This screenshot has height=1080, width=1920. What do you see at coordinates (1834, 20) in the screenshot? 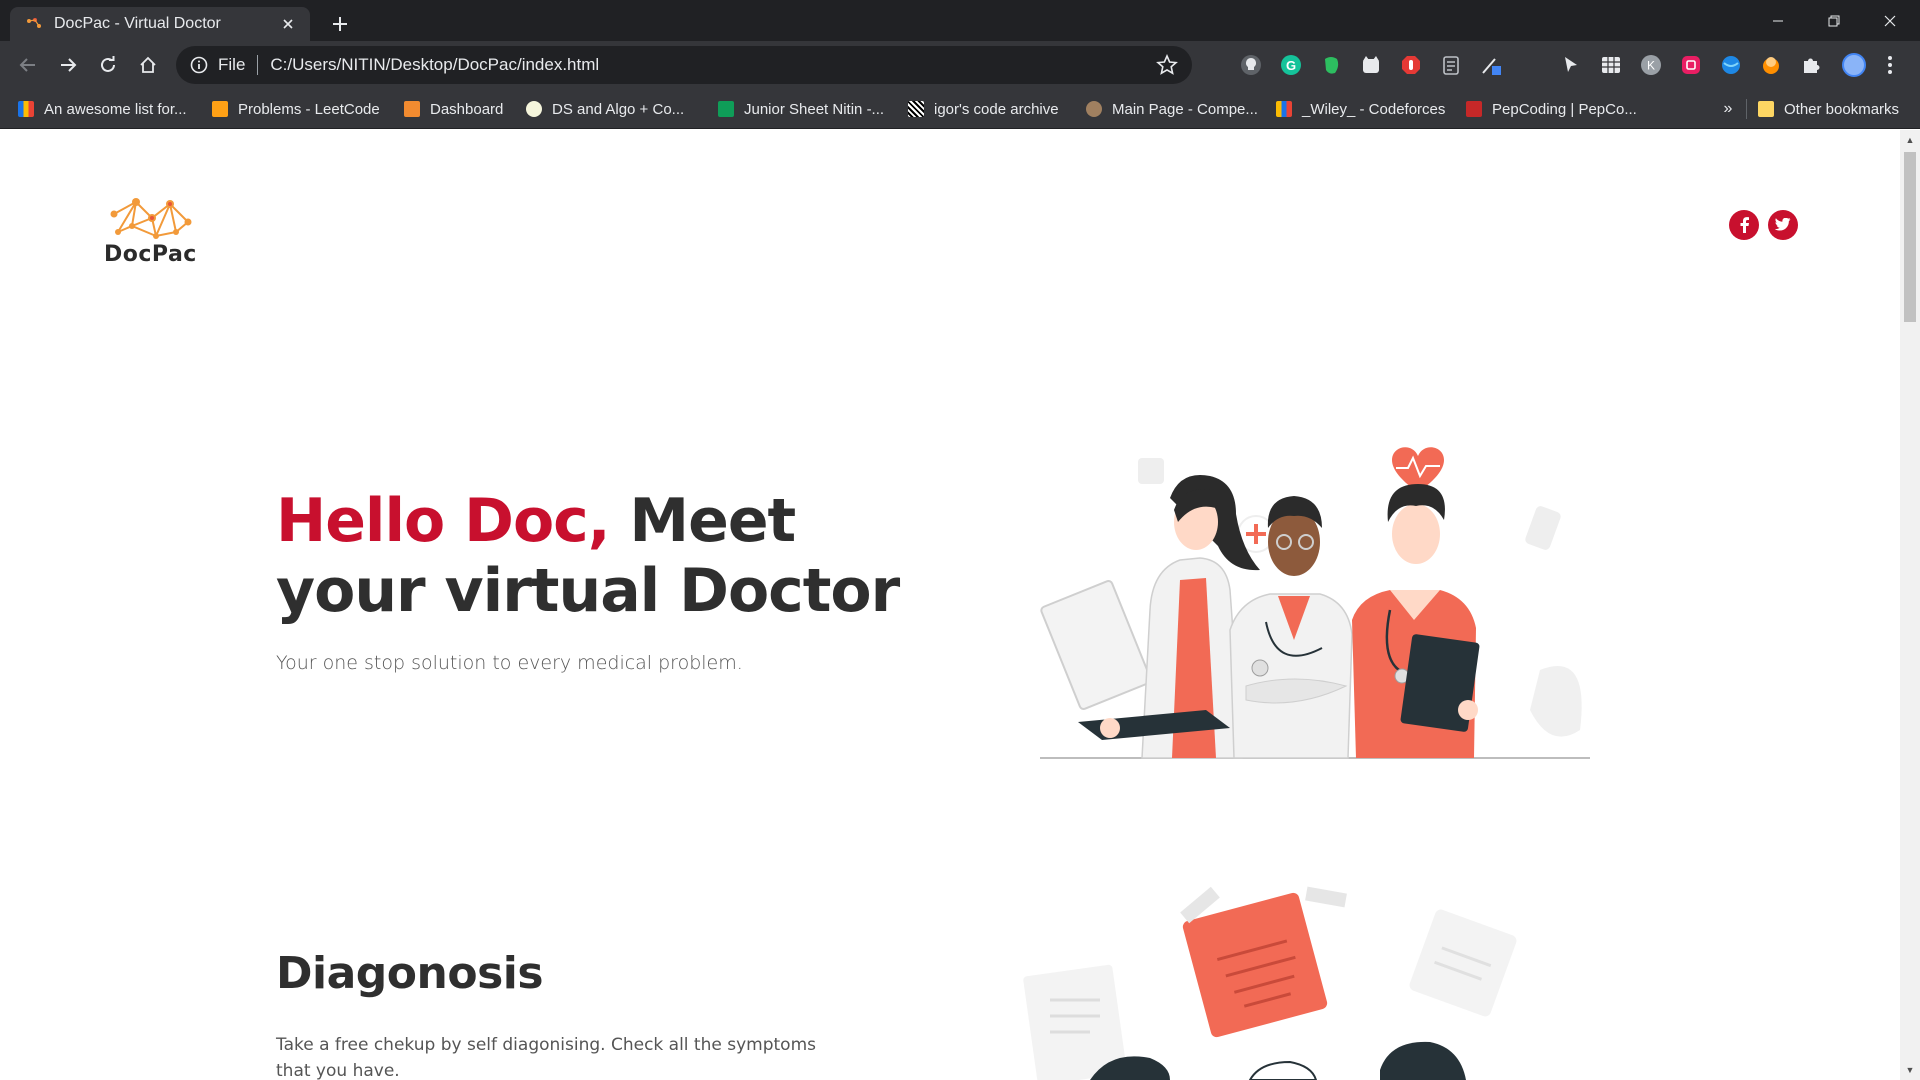
I see `restore-icon` at bounding box center [1834, 20].